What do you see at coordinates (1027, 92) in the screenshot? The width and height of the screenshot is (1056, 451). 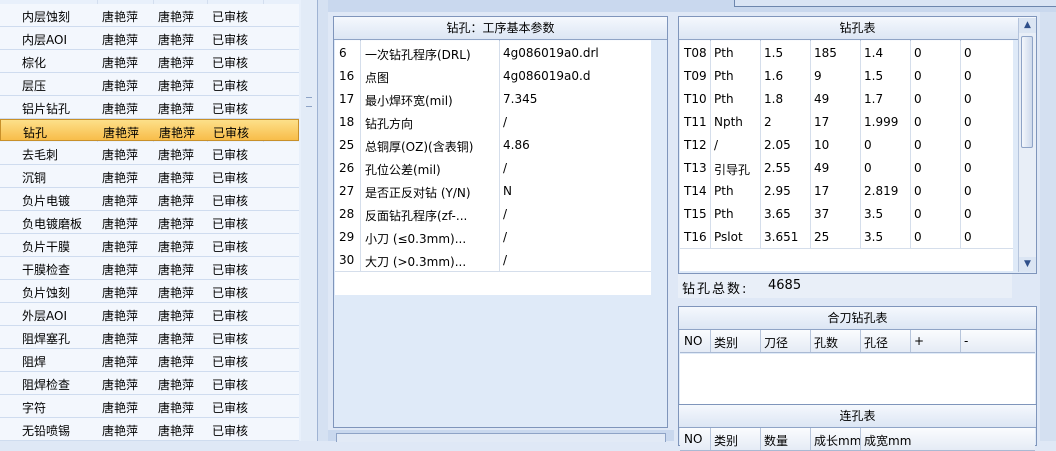 I see `scroll-thumb` at bounding box center [1027, 92].